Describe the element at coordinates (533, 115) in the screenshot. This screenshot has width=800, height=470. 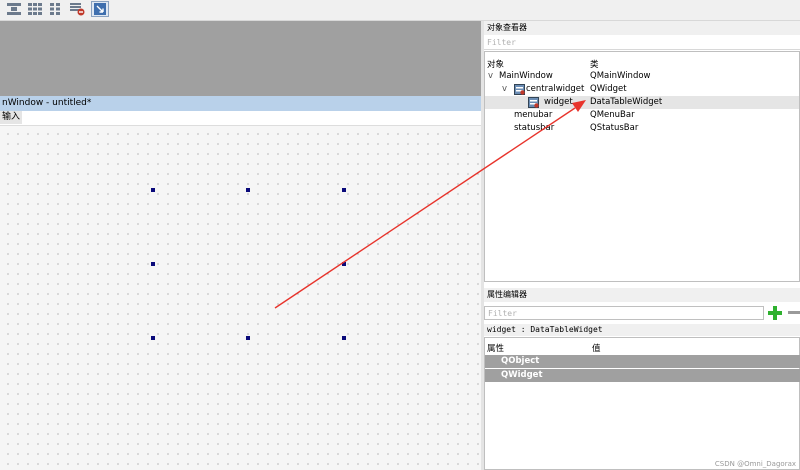
I see `tree-object-name: menubar` at that location.